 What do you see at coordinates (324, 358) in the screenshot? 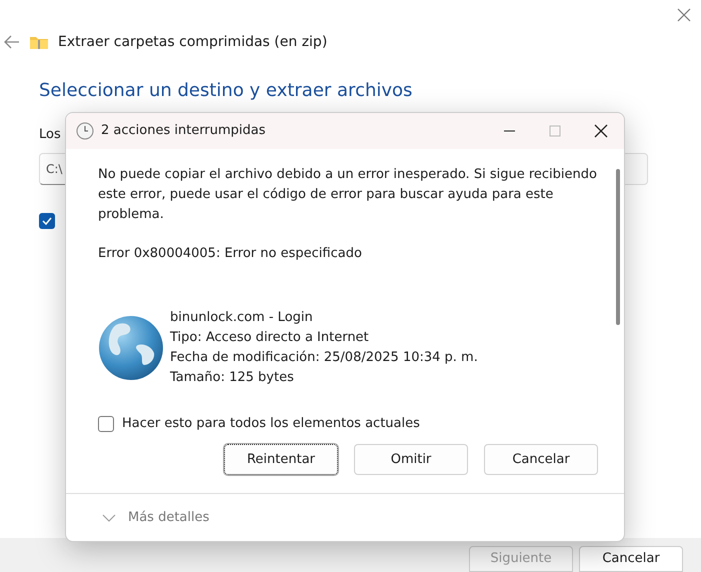
I see `file-modified: Fecha de modificación: 25/08/2025 10:34 p. m.` at bounding box center [324, 358].